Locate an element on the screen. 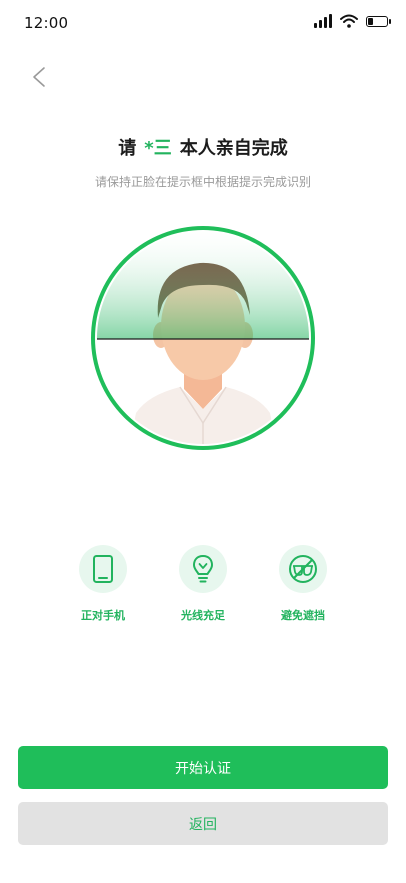  status-bar: 12:00 is located at coordinates (203, 22).